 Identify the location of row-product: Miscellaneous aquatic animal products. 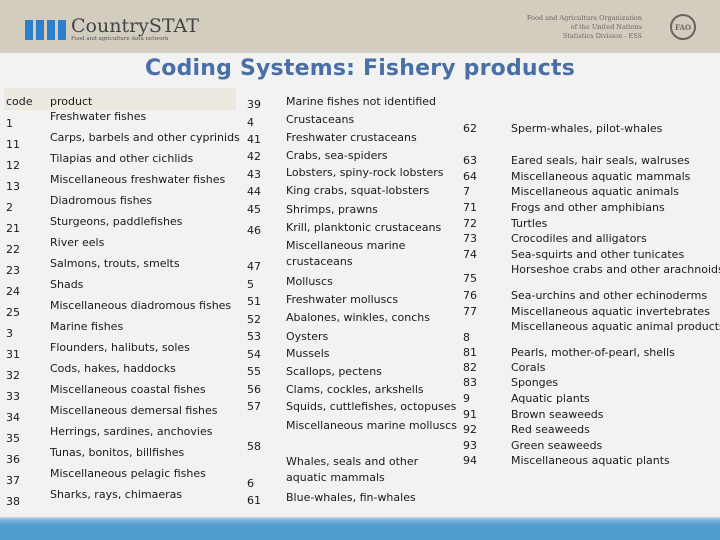
(615, 326).